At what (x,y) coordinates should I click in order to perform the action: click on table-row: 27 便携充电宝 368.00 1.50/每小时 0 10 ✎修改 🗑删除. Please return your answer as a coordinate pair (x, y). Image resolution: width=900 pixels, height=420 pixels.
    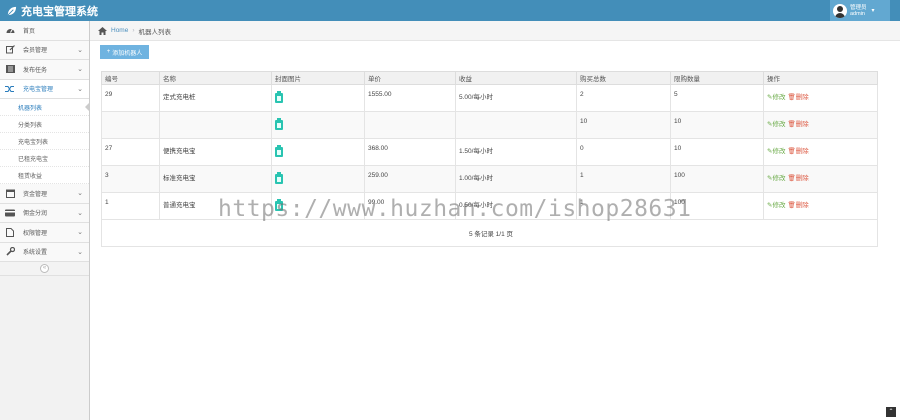
    Looking at the image, I should click on (489, 152).